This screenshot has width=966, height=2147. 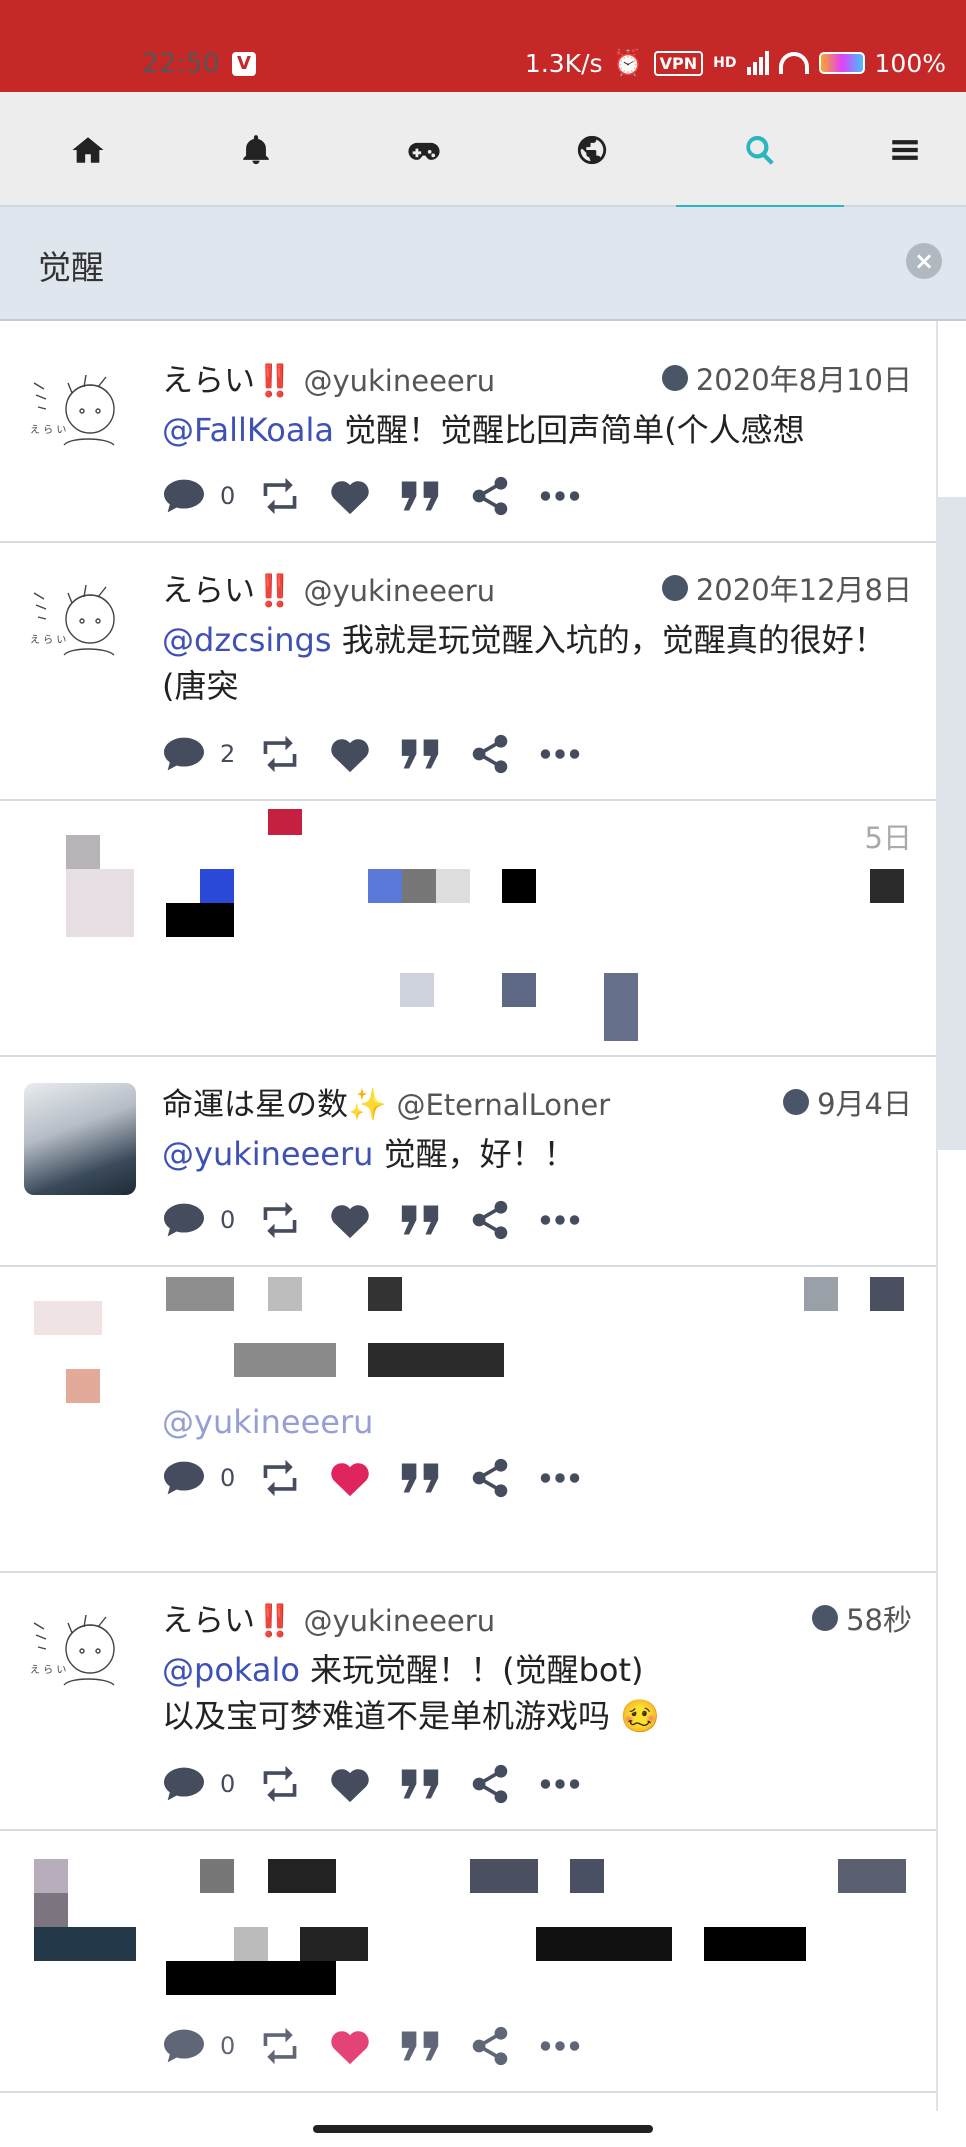 What do you see at coordinates (231, 1670) in the screenshot?
I see `mention-link: @pokalo` at bounding box center [231, 1670].